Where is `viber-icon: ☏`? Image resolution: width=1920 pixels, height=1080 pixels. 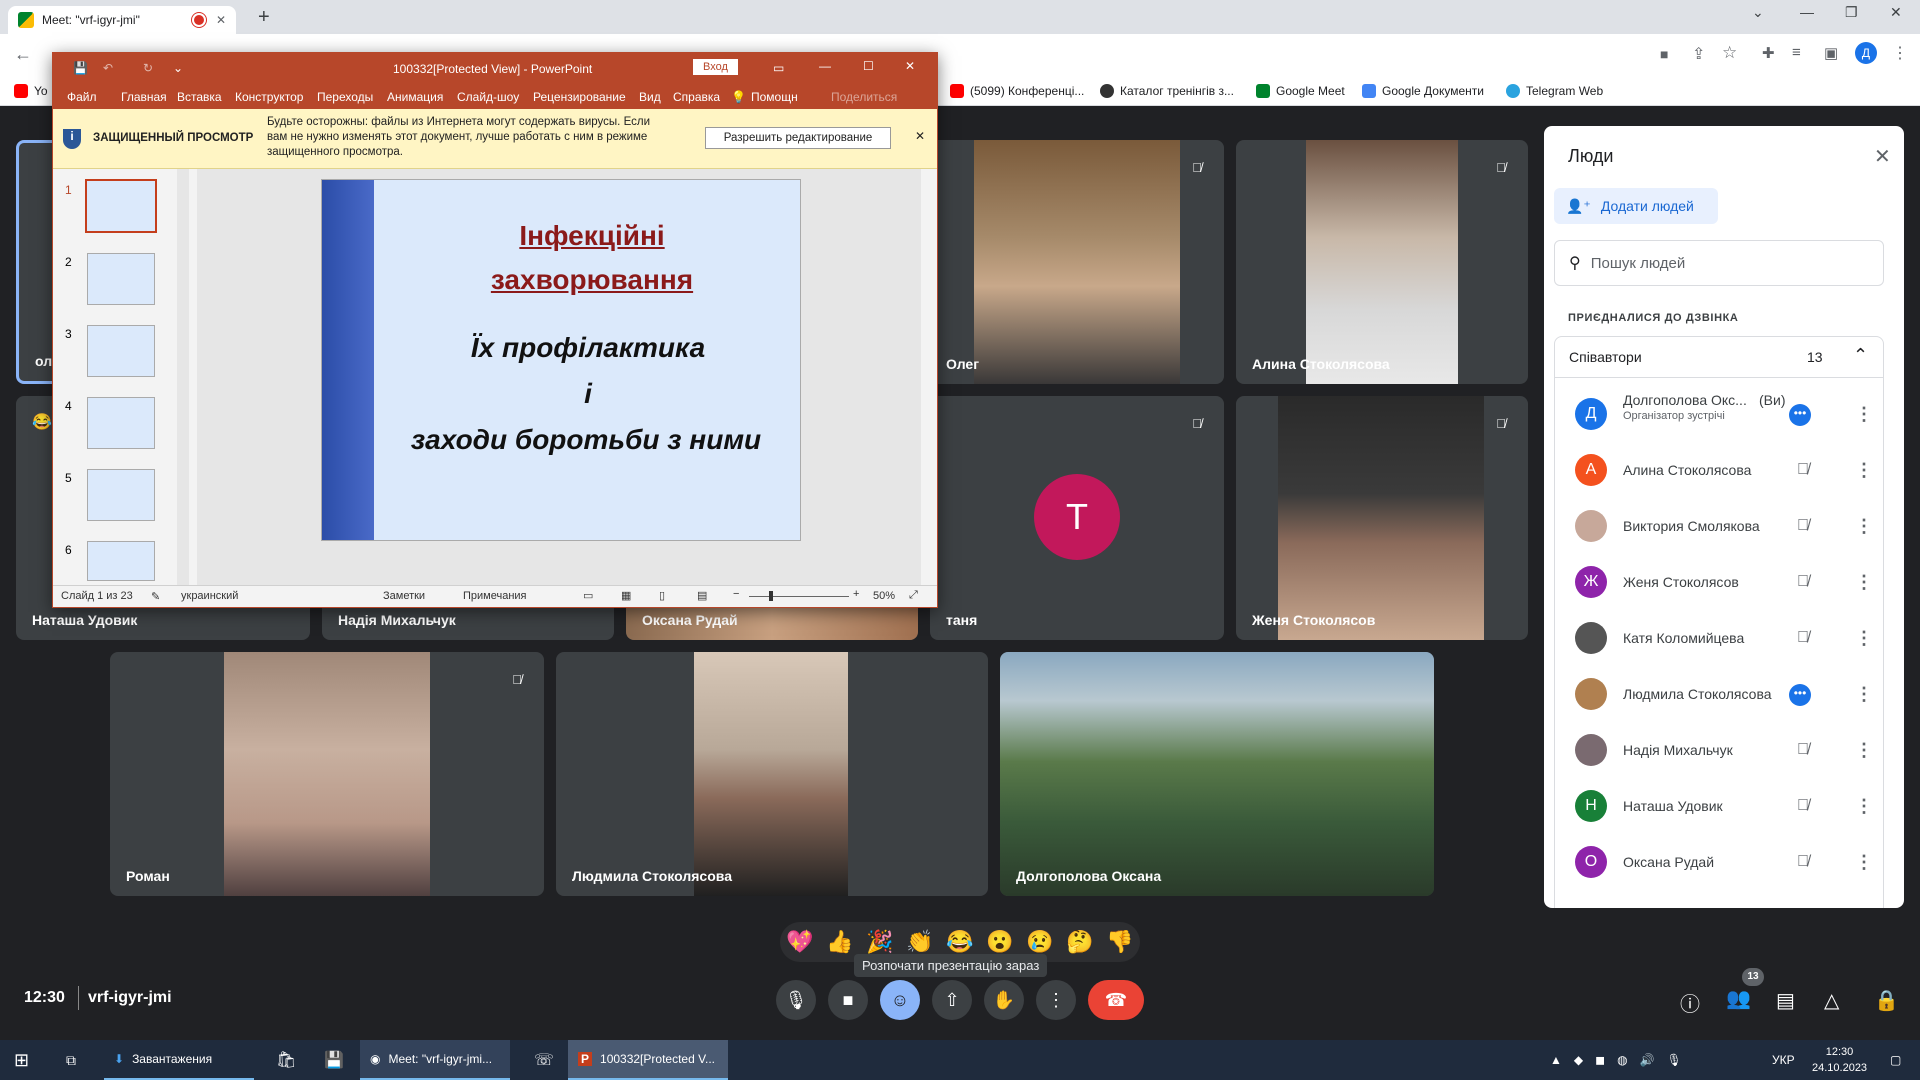
viber-icon: ☏ is located at coordinates (544, 1060).